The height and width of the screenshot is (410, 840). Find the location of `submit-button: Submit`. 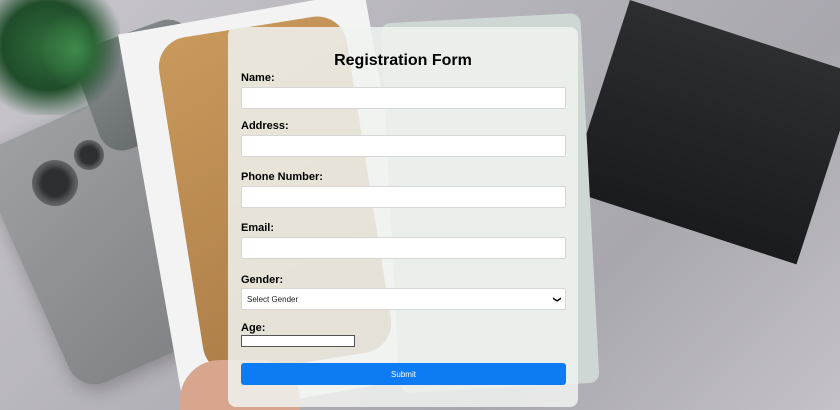

submit-button: Submit is located at coordinates (403, 374).